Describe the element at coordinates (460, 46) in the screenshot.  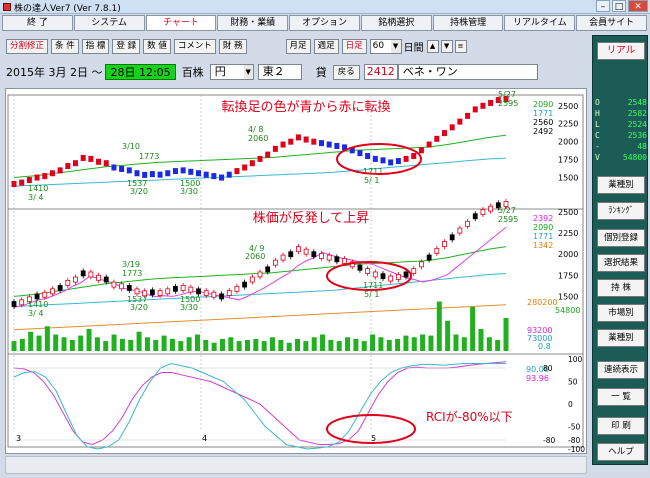
I see `nav-button-2: ≡` at that location.